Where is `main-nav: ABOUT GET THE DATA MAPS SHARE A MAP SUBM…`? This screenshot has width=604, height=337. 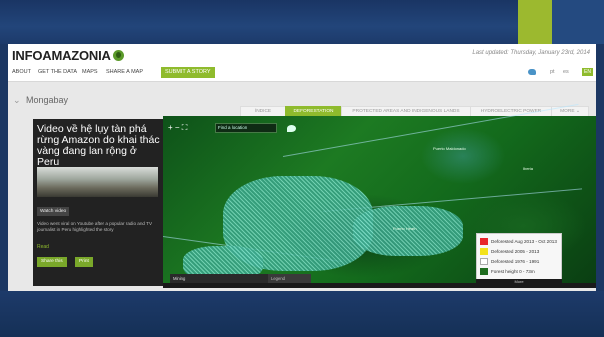
main-nav: ABOUT GET THE DATA MAPS SHARE A MAP SUBM… is located at coordinates (302, 73).